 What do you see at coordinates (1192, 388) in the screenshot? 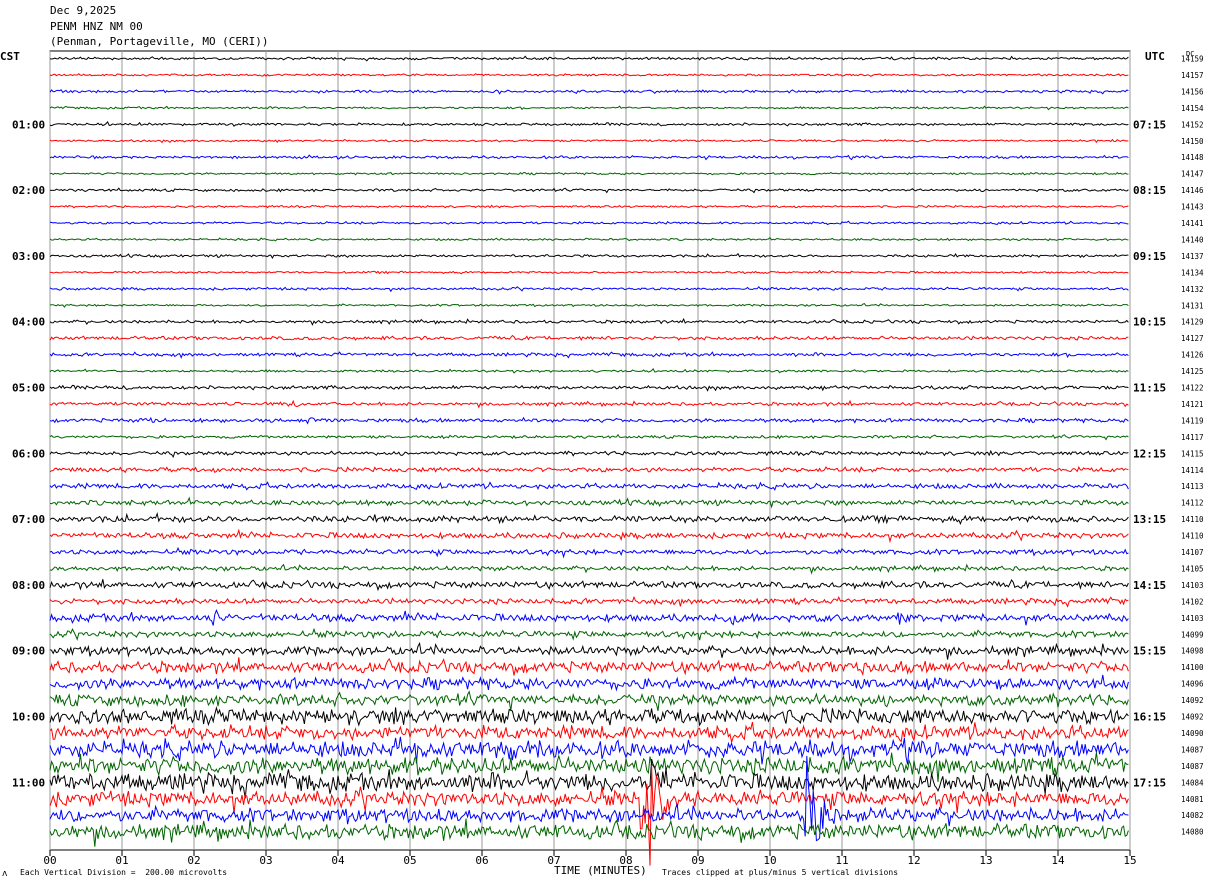
I see `dc-offset-label: 14122` at bounding box center [1192, 388].